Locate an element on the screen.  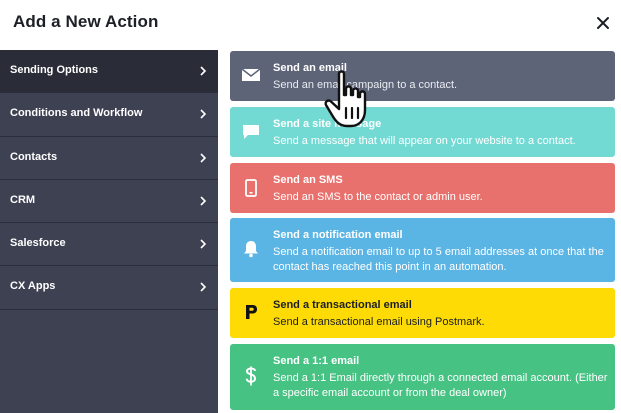
action-title: Send a notification email is located at coordinates (338, 235).